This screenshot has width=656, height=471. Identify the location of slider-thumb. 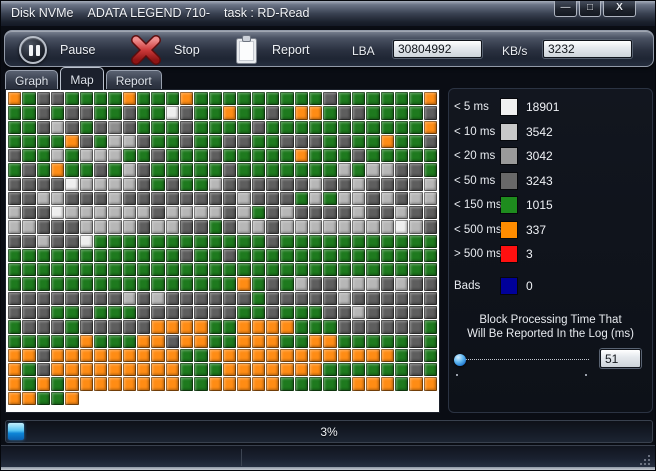
(460, 360).